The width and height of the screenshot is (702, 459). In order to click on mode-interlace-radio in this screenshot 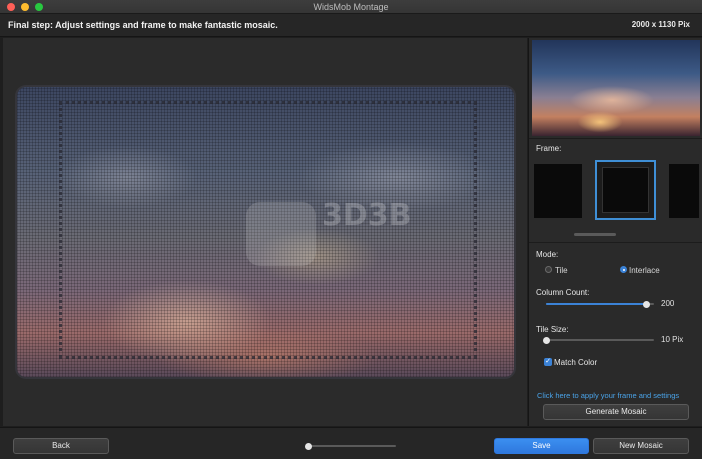, I will do `click(623, 269)`.